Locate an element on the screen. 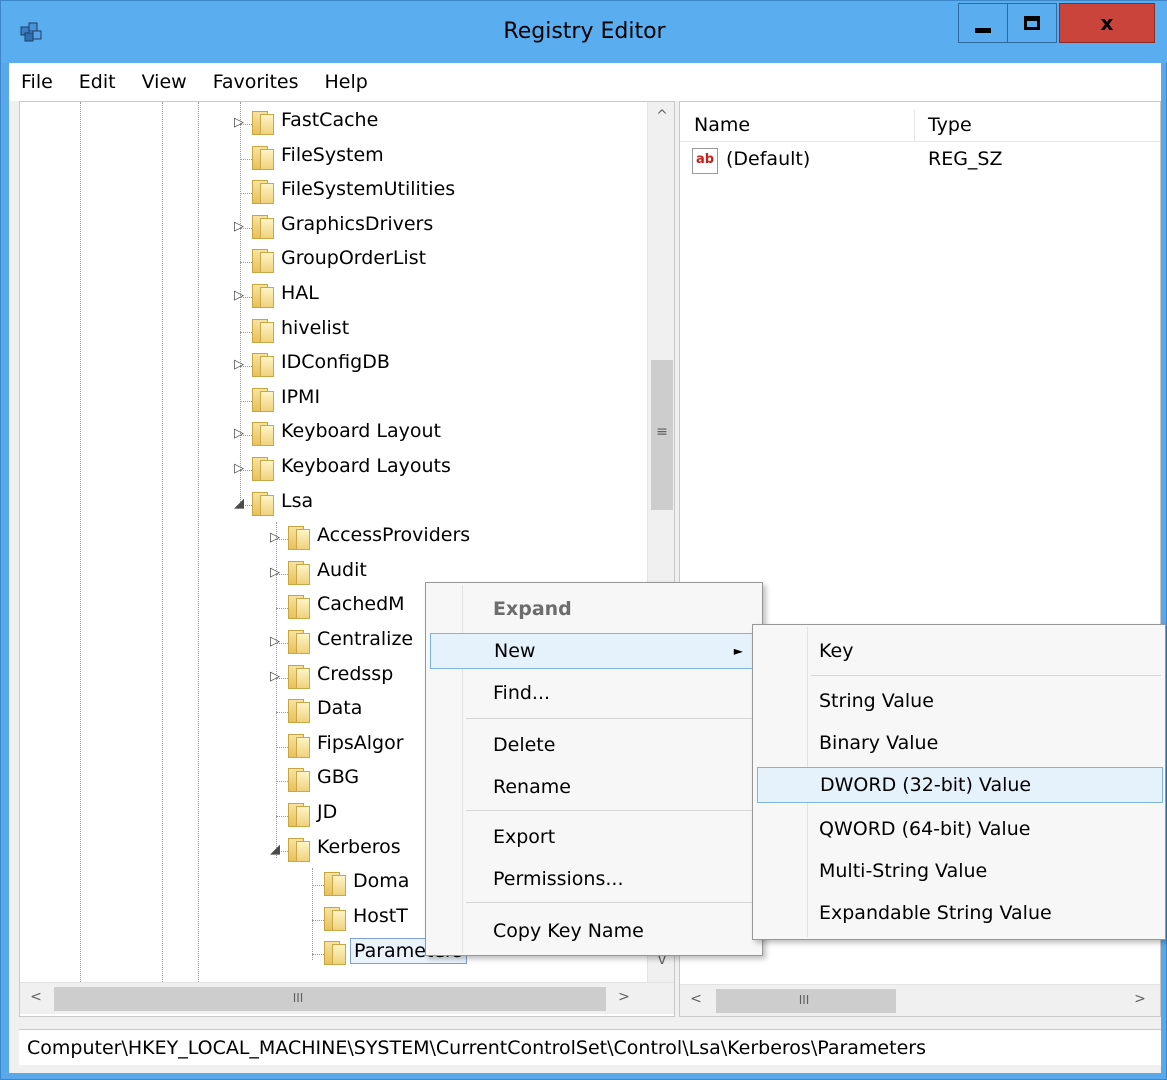 The height and width of the screenshot is (1080, 1167). value-name: (Default) is located at coordinates (768, 159).